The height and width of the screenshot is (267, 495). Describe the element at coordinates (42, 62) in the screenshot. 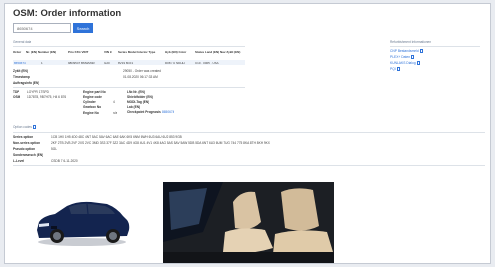

I see `number-cell: 1` at that location.